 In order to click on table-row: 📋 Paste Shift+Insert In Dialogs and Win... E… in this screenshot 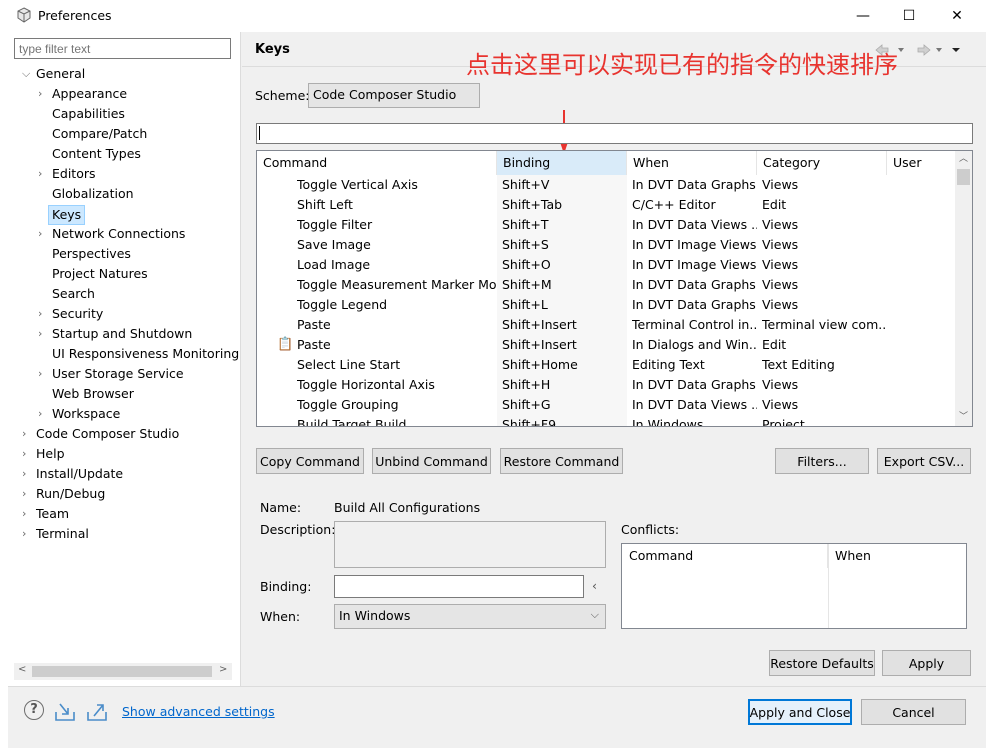, I will do `click(607, 345)`.